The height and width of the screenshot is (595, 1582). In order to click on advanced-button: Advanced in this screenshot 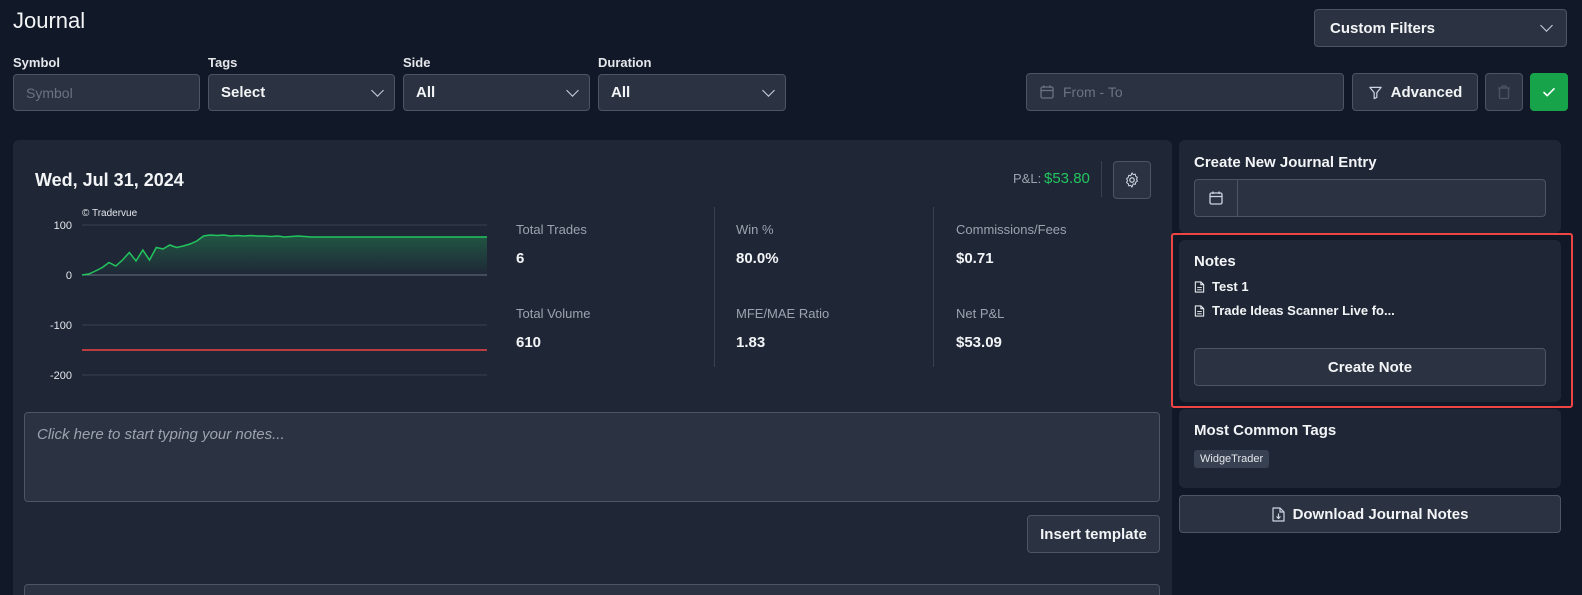, I will do `click(1415, 92)`.